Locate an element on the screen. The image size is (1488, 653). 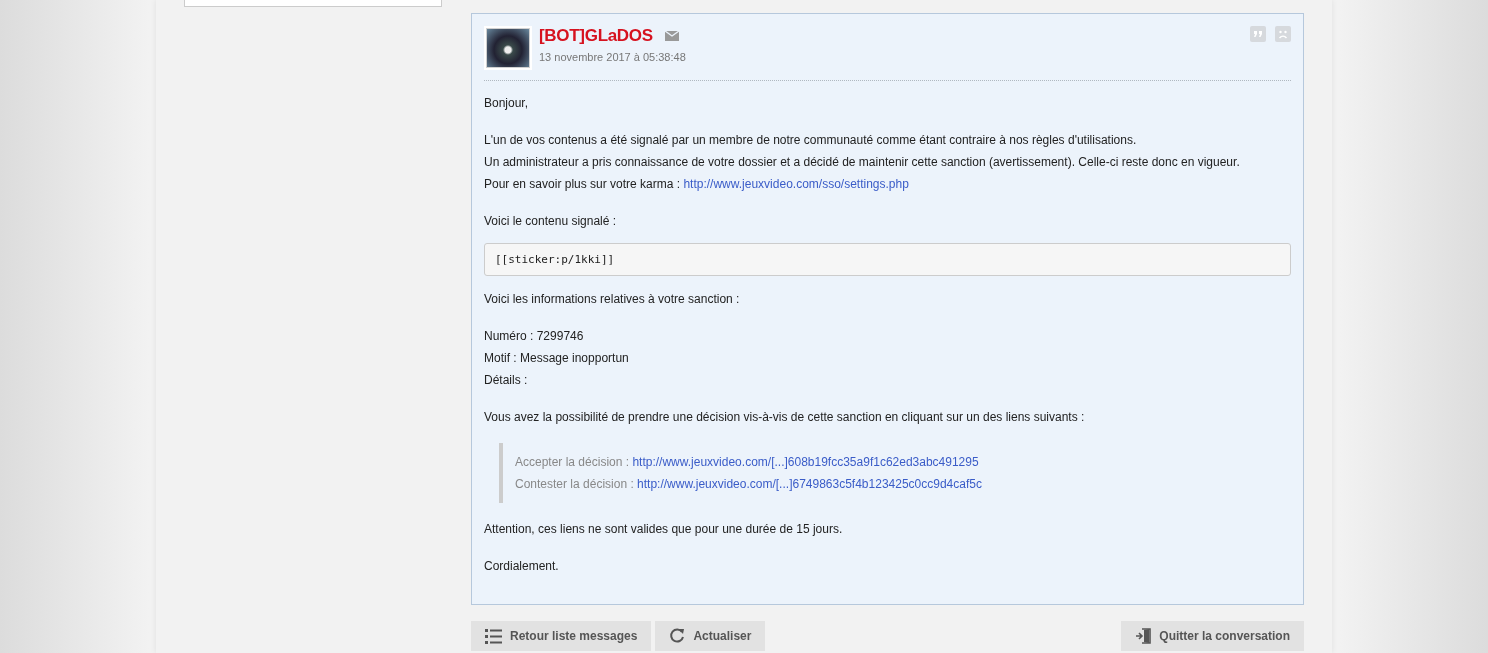
message-text: Voici les informations relatives à votre sanction : is located at coordinates (612, 299).